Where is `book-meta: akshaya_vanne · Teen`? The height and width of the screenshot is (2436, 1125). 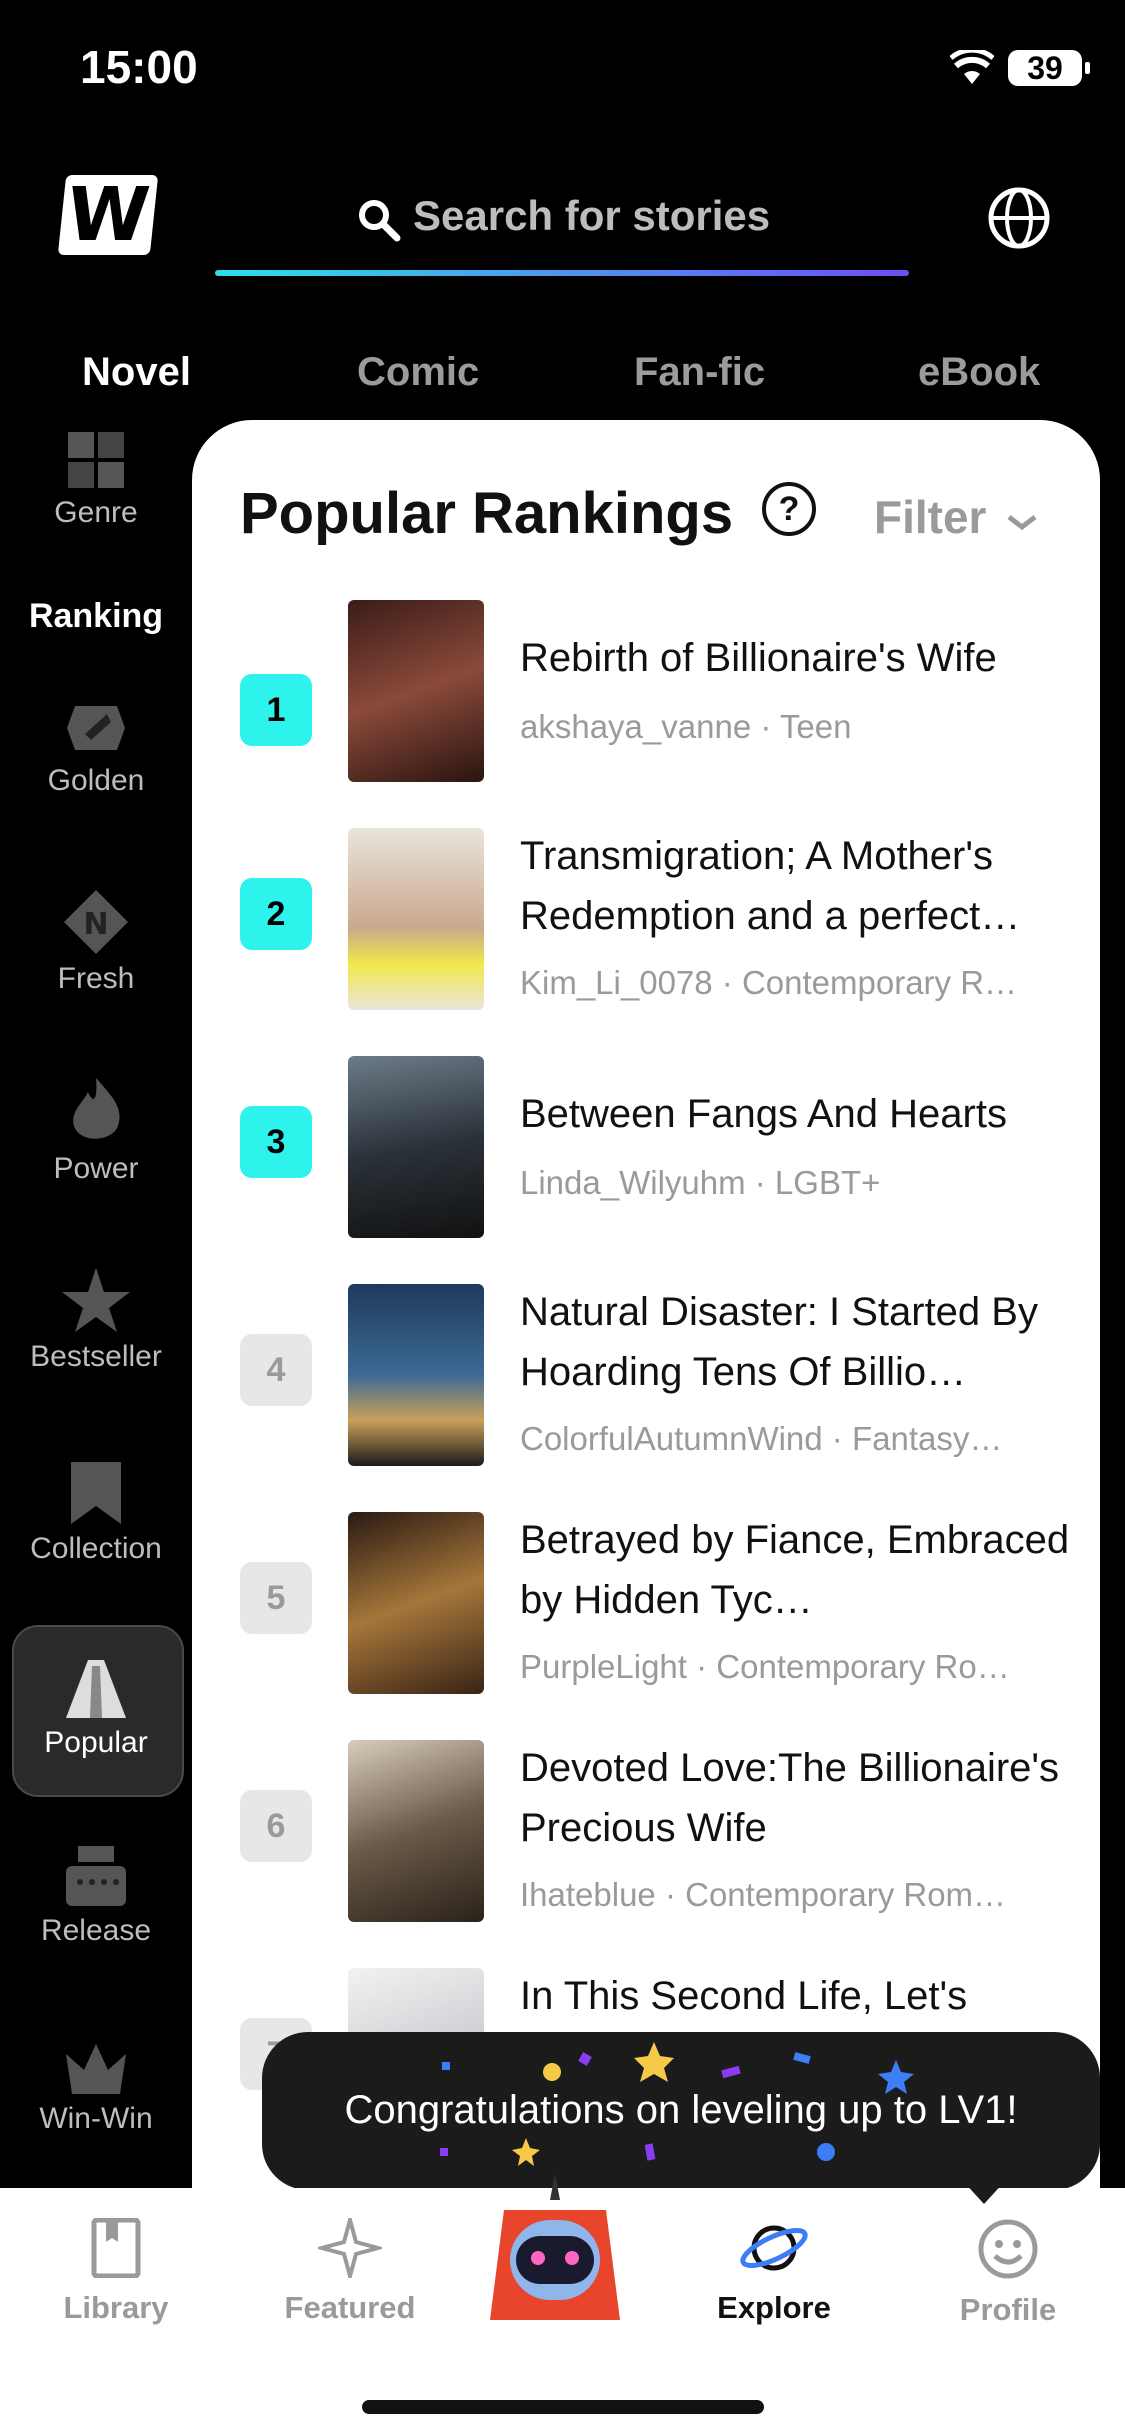 book-meta: akshaya_vanne · Teen is located at coordinates (686, 726).